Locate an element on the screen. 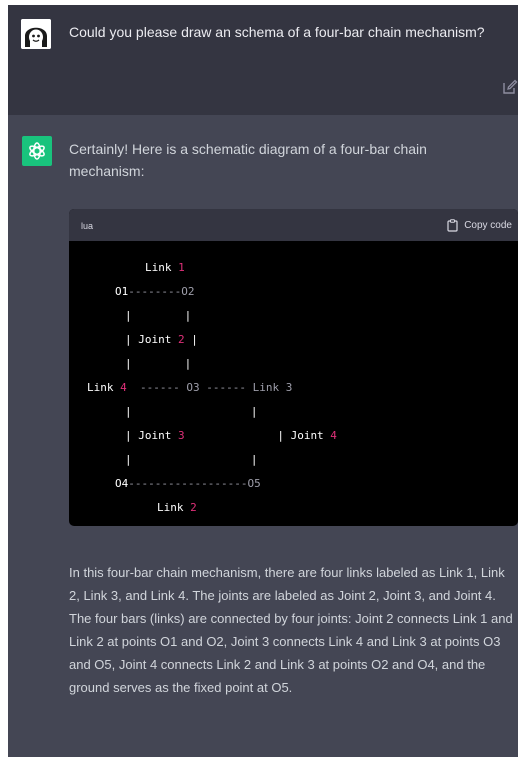  code-line-bar-c: | | is located at coordinates (191, 412).